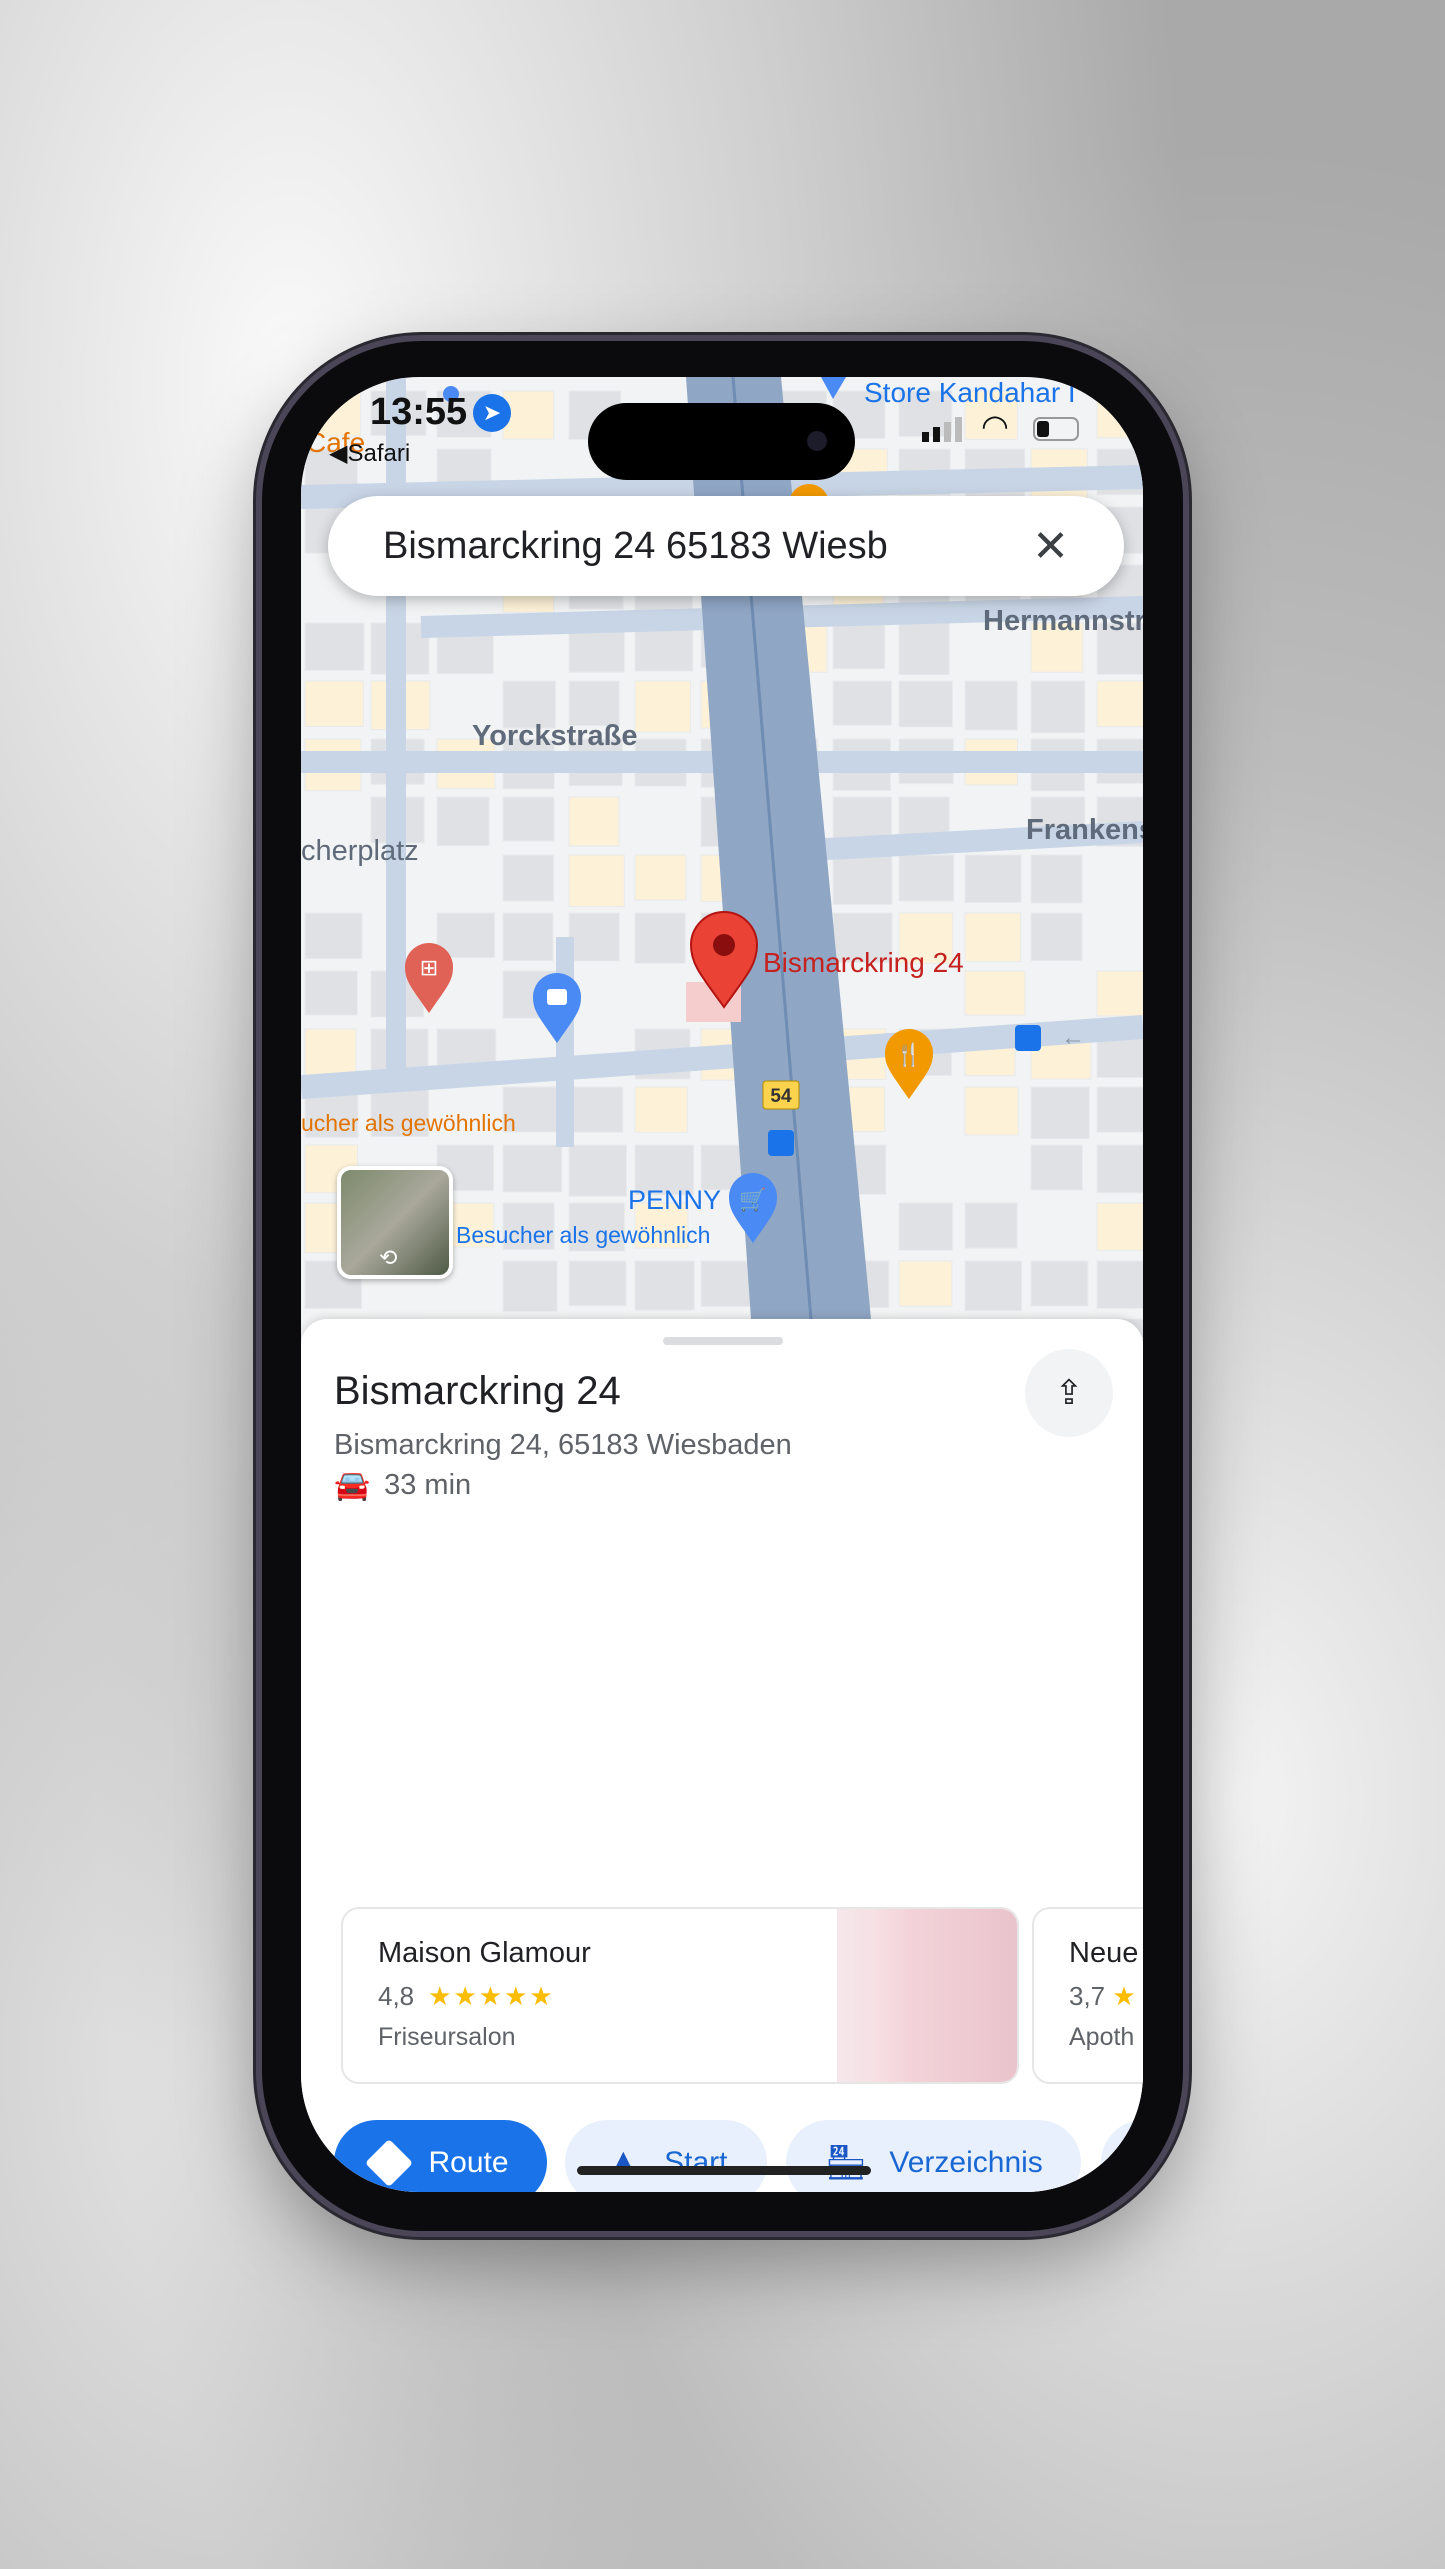 The width and height of the screenshot is (1445, 2569). What do you see at coordinates (447, 2037) in the screenshot?
I see `nearby-category: Friseursalon` at bounding box center [447, 2037].